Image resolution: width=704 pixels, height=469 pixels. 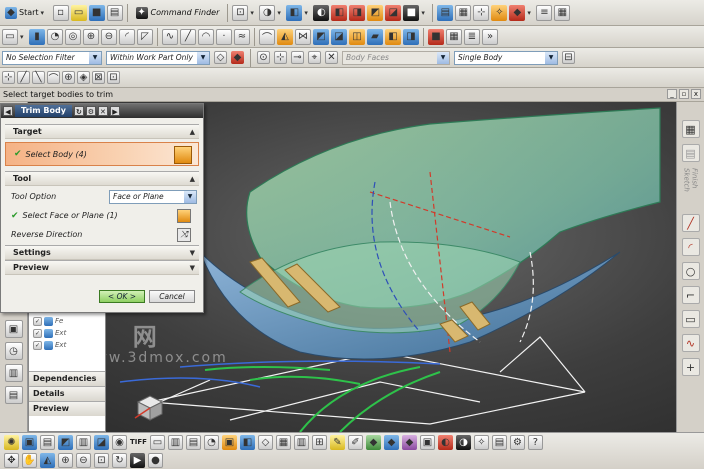 What do you see at coordinates (65, 460) in the screenshot?
I see `zoom-icon: ⊕` at bounding box center [65, 460].